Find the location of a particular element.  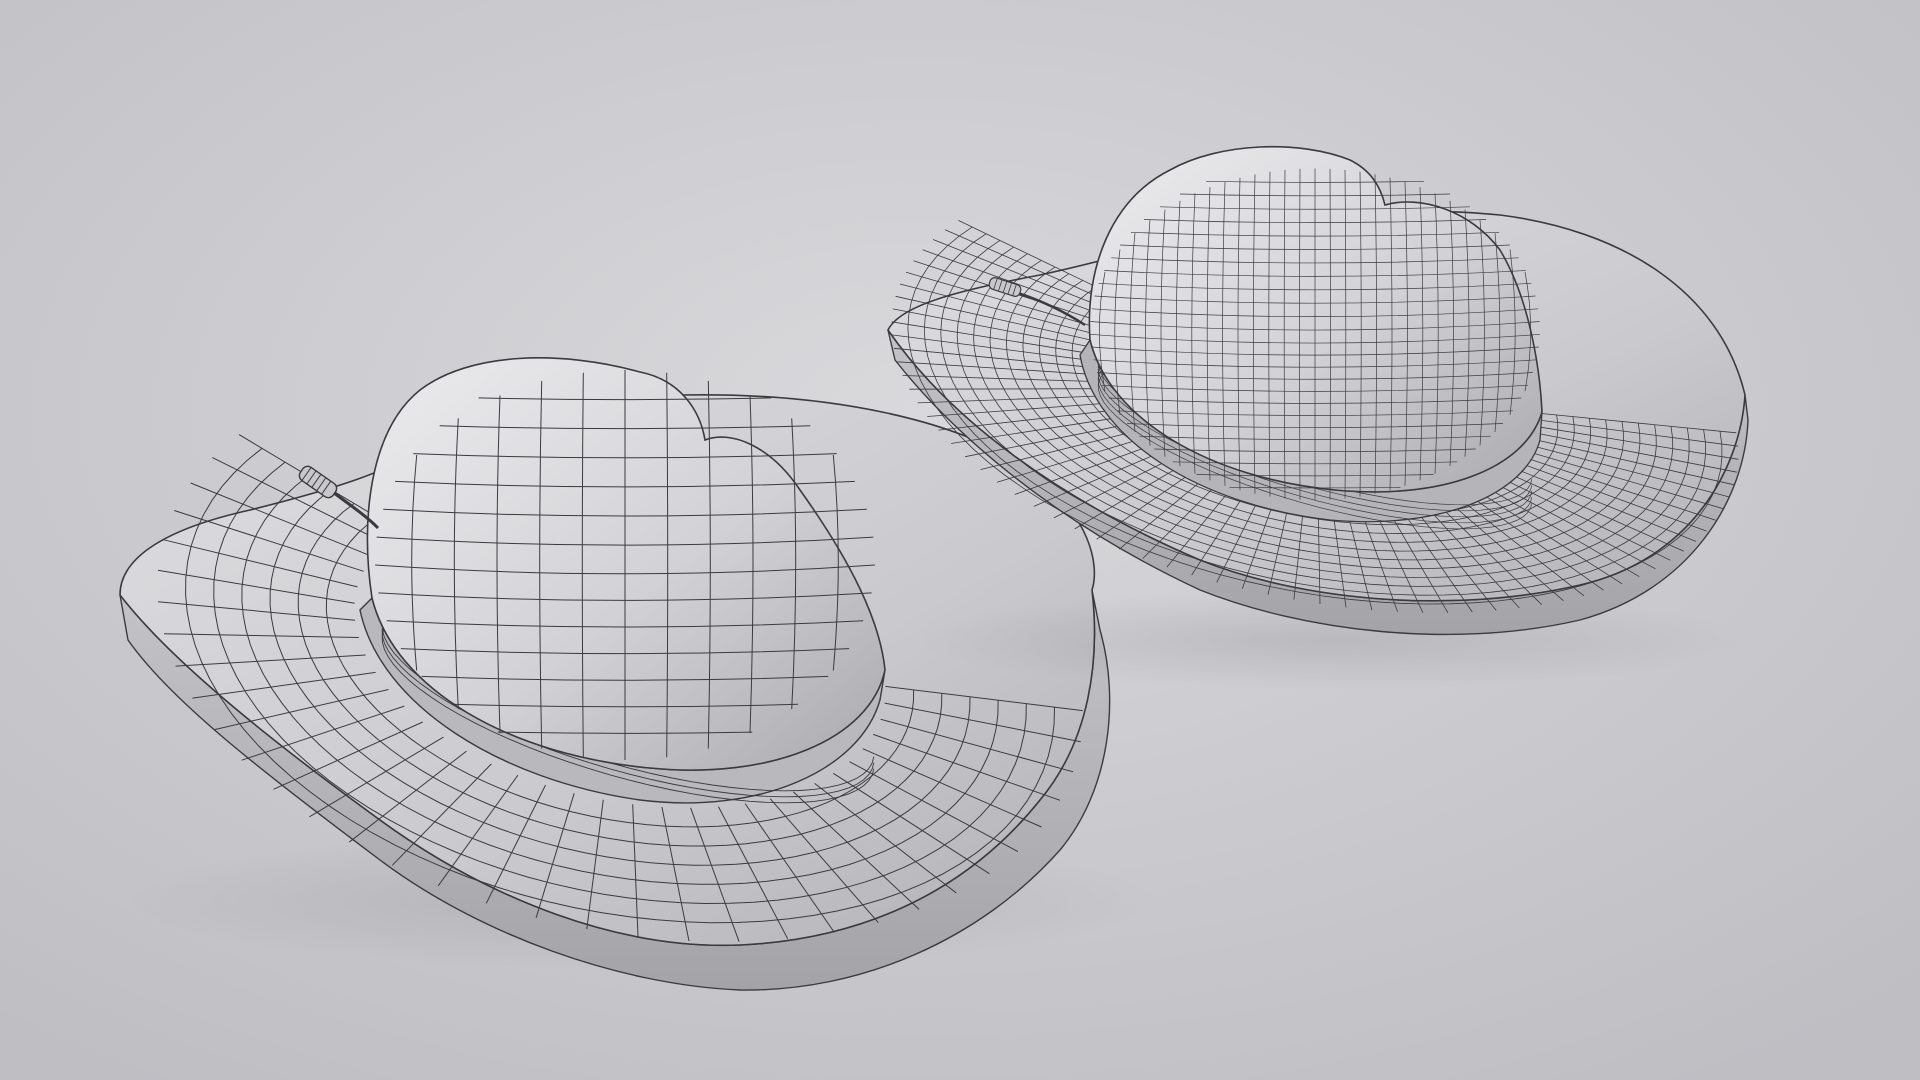

brim-spoke-line is located at coordinates (1004, 389).